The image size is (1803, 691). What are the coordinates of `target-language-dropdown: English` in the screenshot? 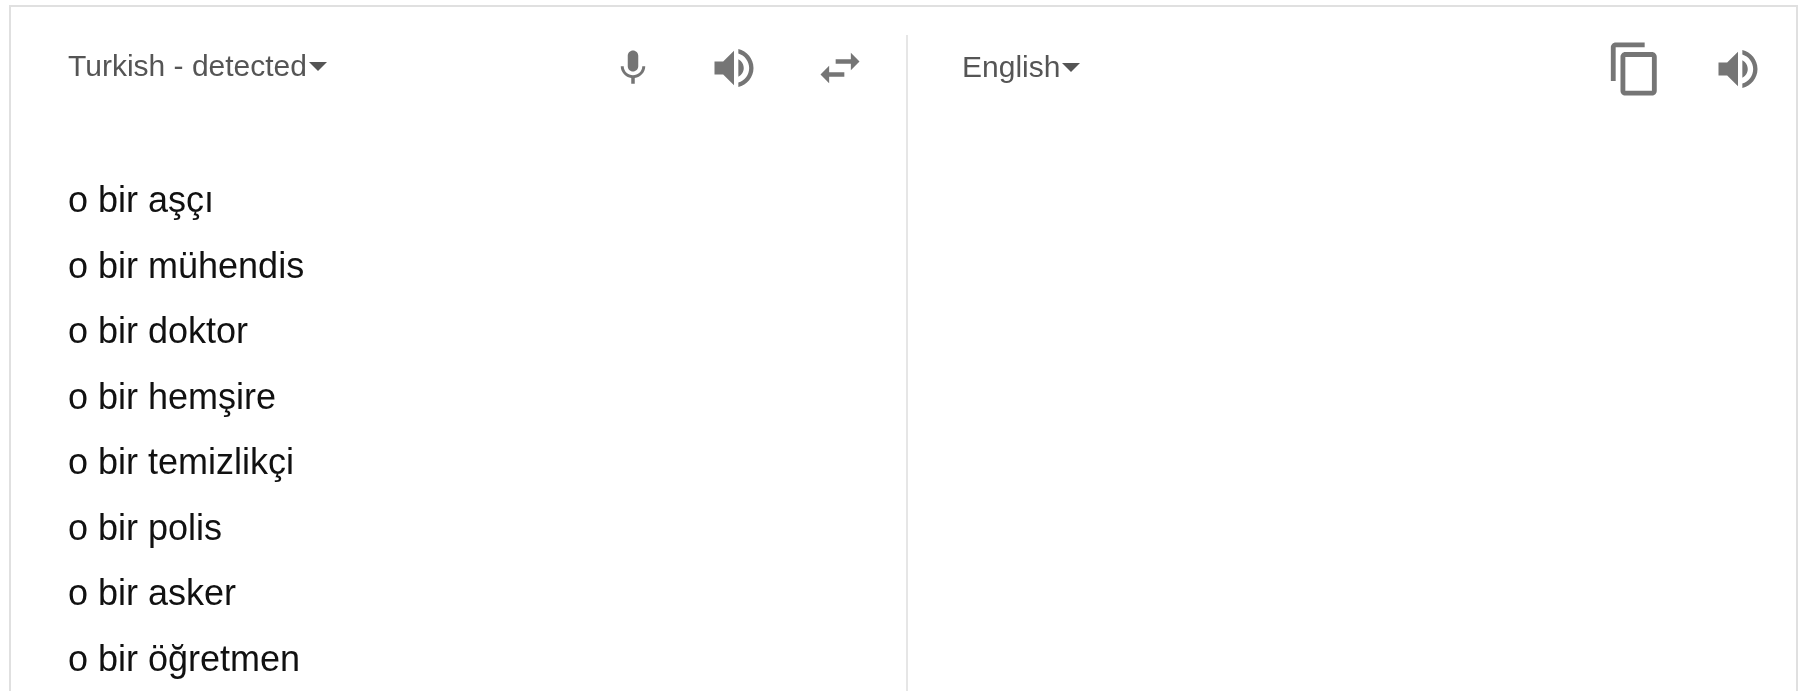 It's located at (1021, 67).